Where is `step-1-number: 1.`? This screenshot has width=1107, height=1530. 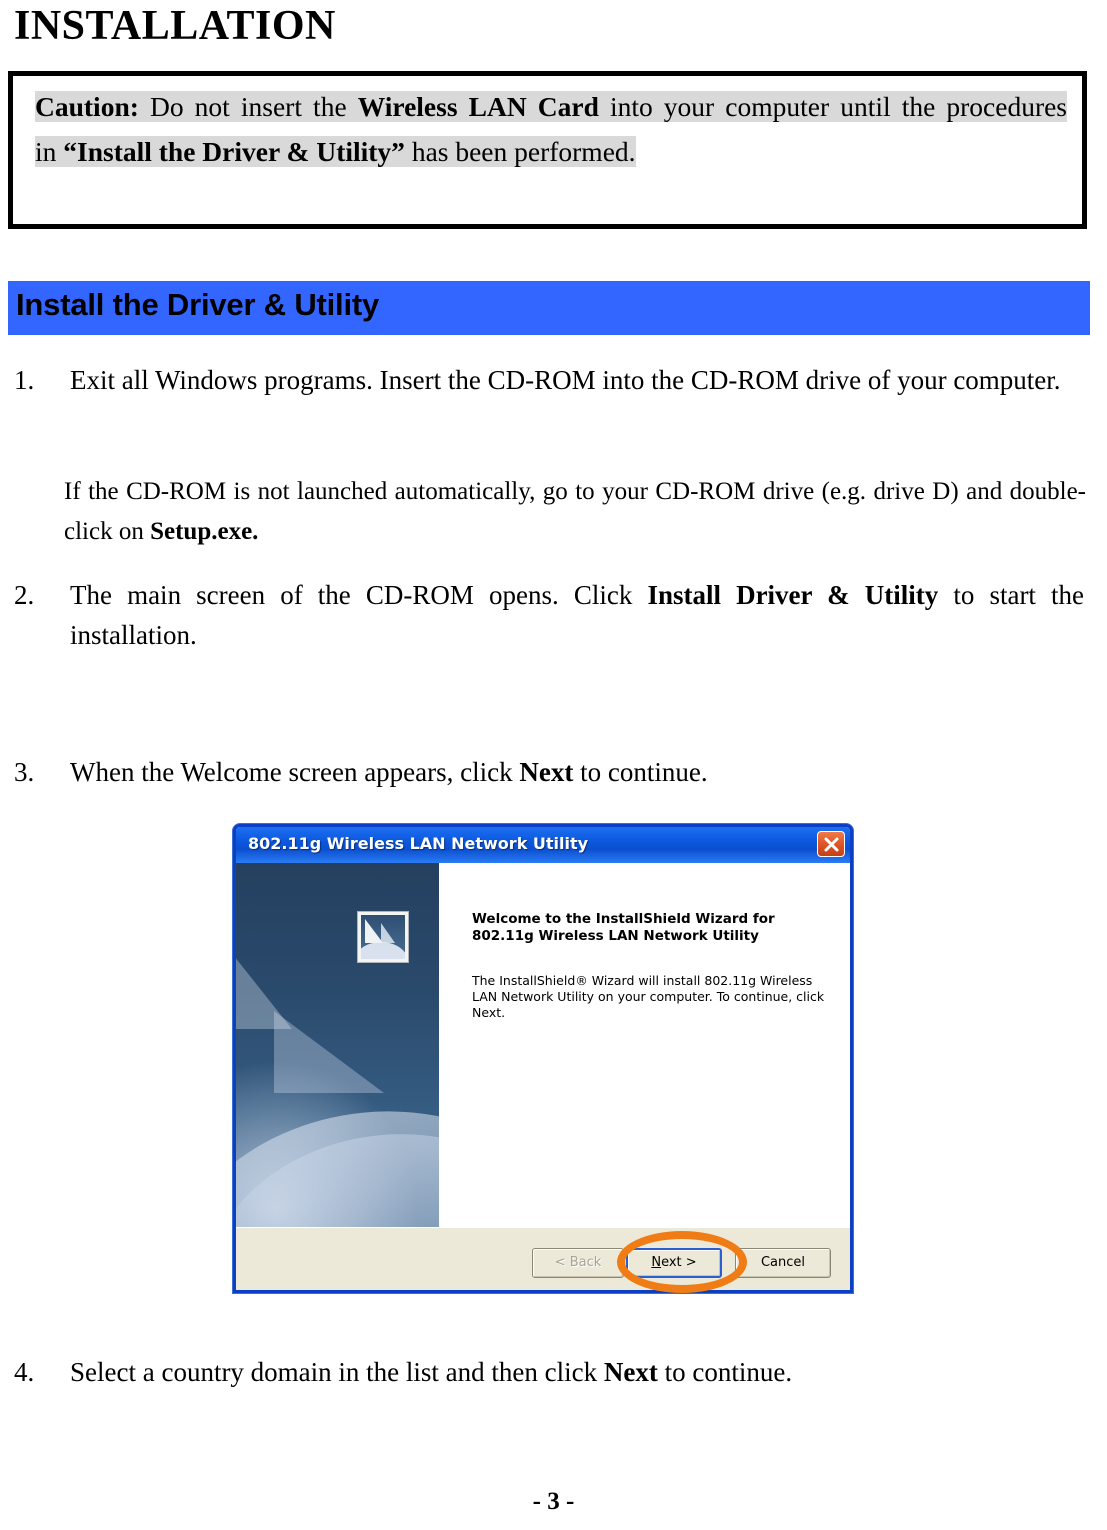
step-1-number: 1. is located at coordinates (24, 380).